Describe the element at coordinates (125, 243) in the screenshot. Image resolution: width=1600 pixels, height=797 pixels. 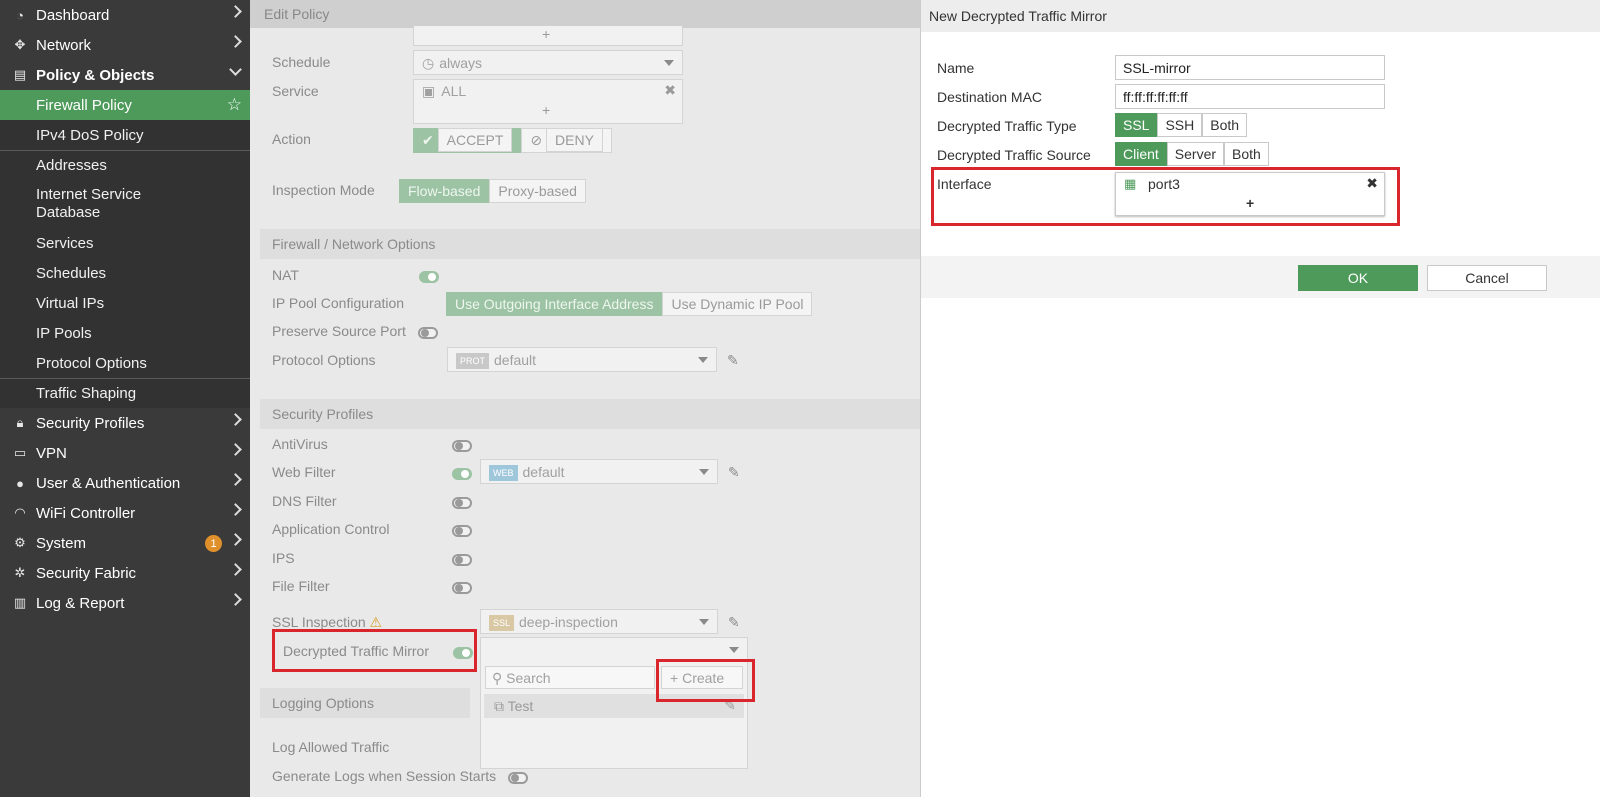
I see `sidebar-item-services: Services` at that location.